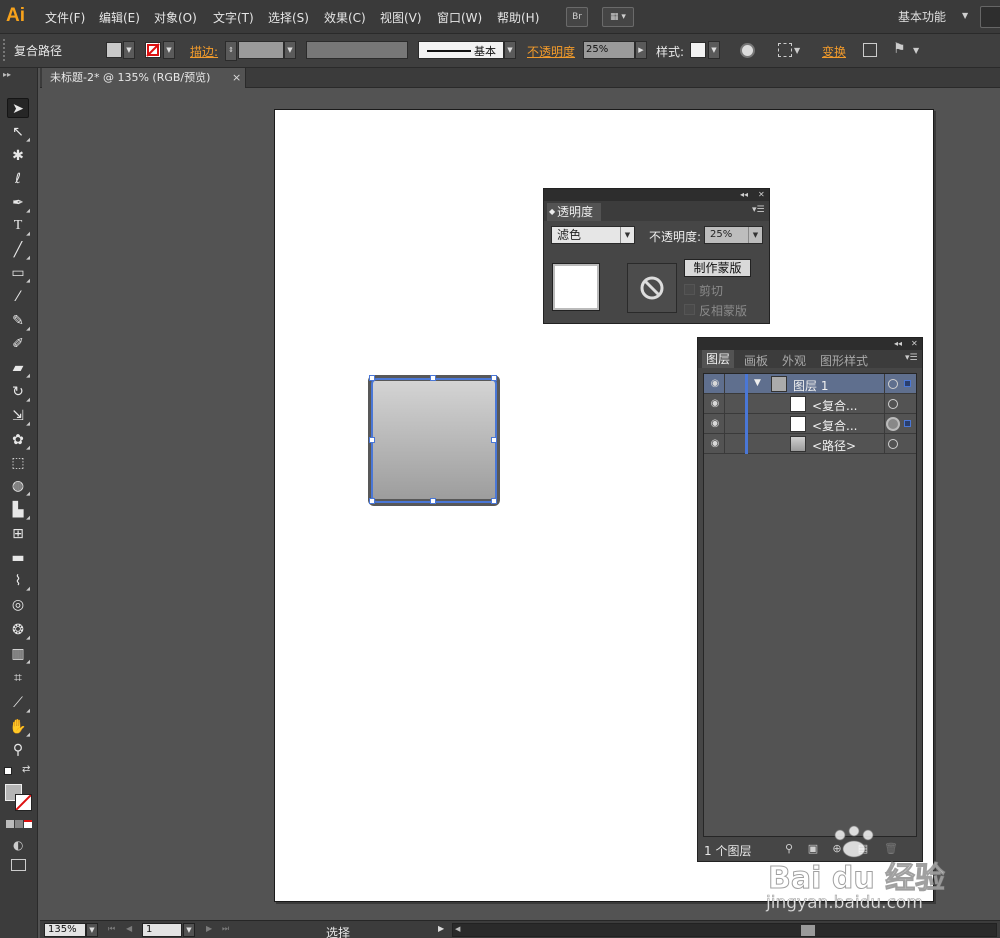  What do you see at coordinates (457, 929) in the screenshot?
I see `scroll-left-icon: ◀` at bounding box center [457, 929].